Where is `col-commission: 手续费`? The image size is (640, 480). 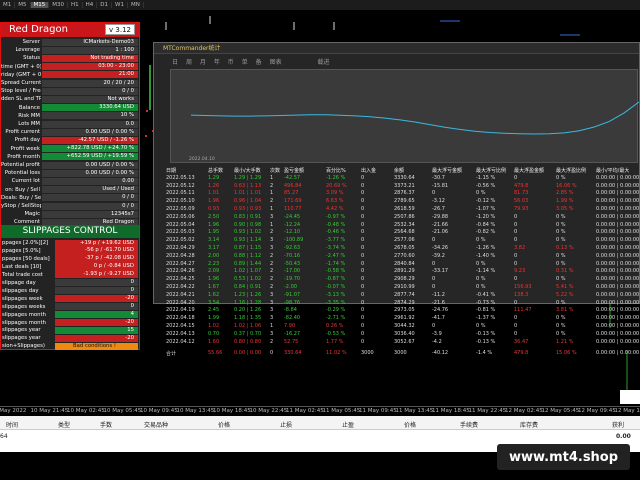 col-commission: 手续费 is located at coordinates (469, 424).